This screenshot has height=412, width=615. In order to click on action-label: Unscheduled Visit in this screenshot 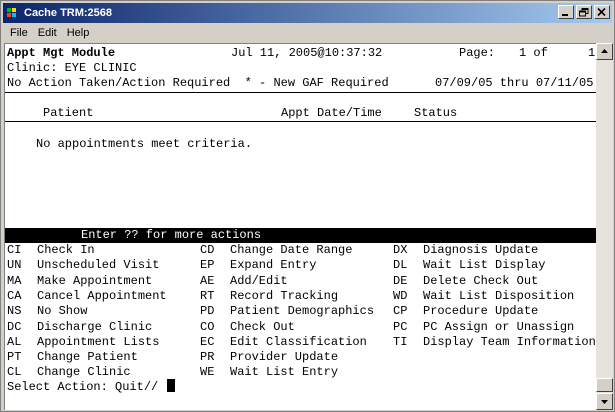, I will do `click(98, 265)`.